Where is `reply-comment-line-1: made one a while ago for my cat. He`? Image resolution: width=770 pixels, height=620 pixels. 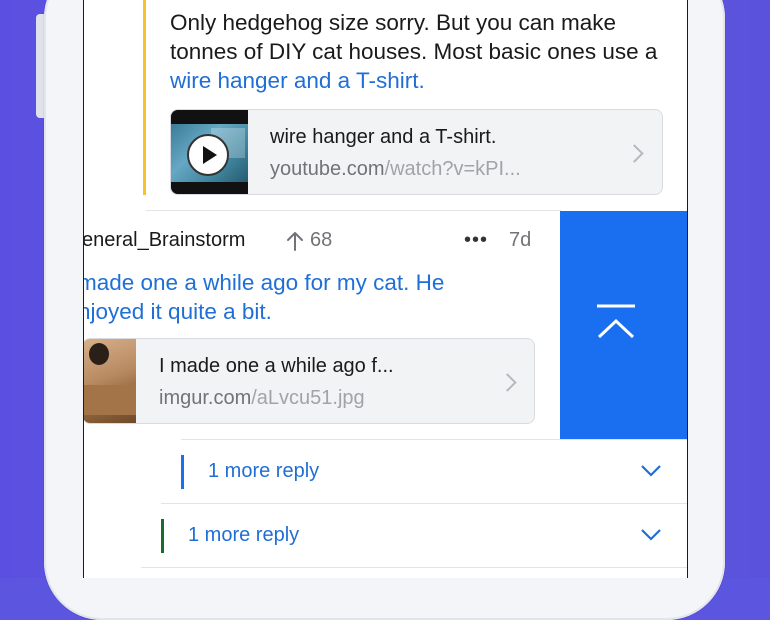 reply-comment-line-1: made one a while ago for my cat. He is located at coordinates (264, 282).